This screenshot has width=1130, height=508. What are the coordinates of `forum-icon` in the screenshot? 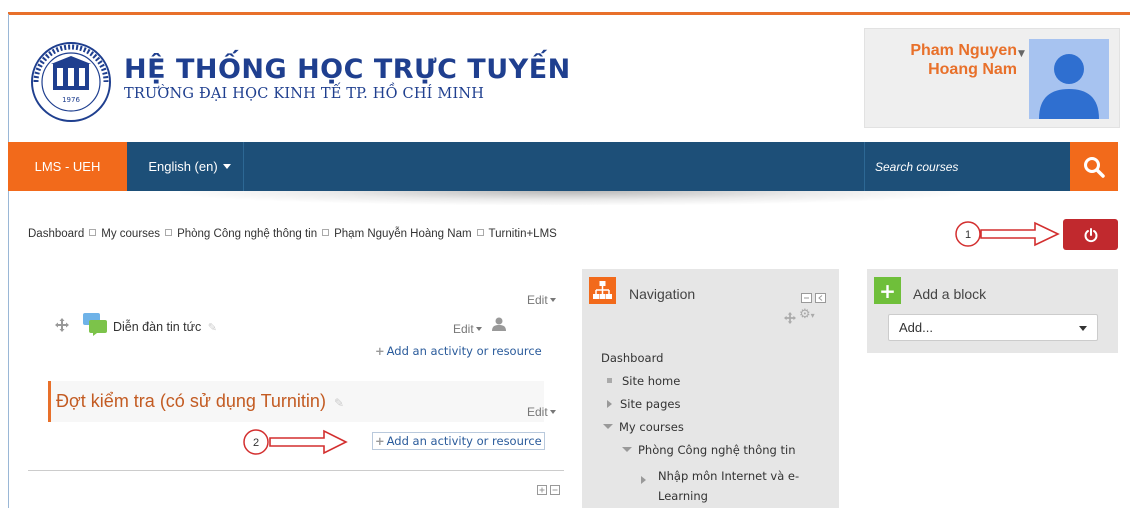 It's located at (95, 326).